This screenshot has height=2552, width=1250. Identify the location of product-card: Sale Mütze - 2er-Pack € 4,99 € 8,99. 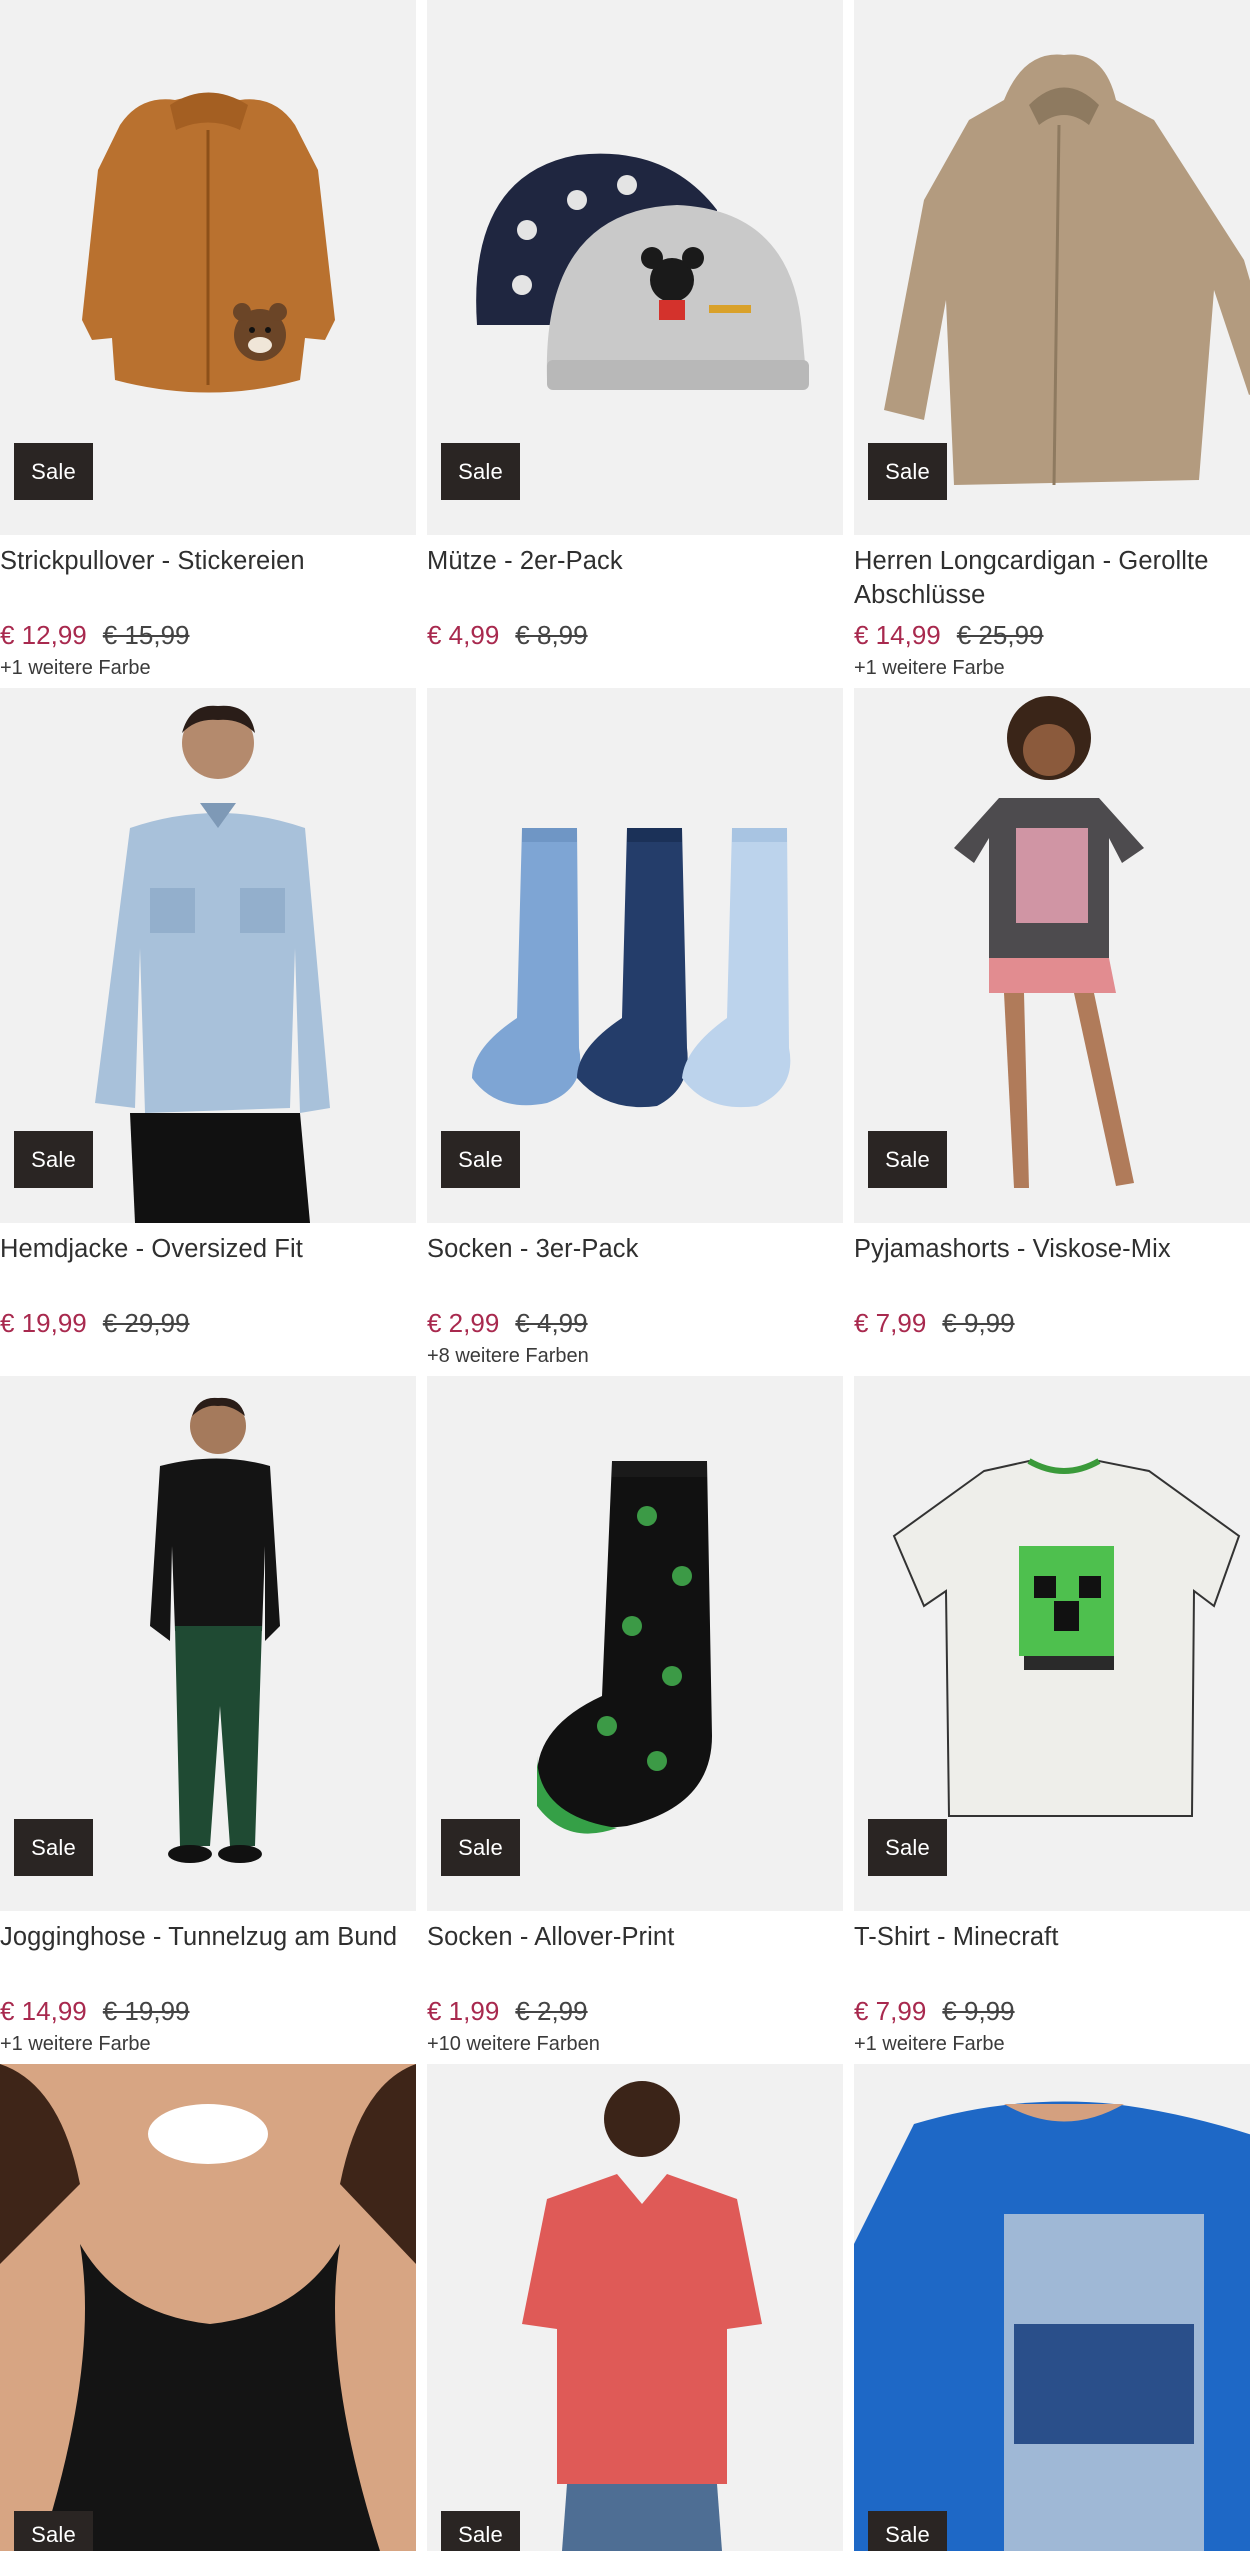
(635, 344).